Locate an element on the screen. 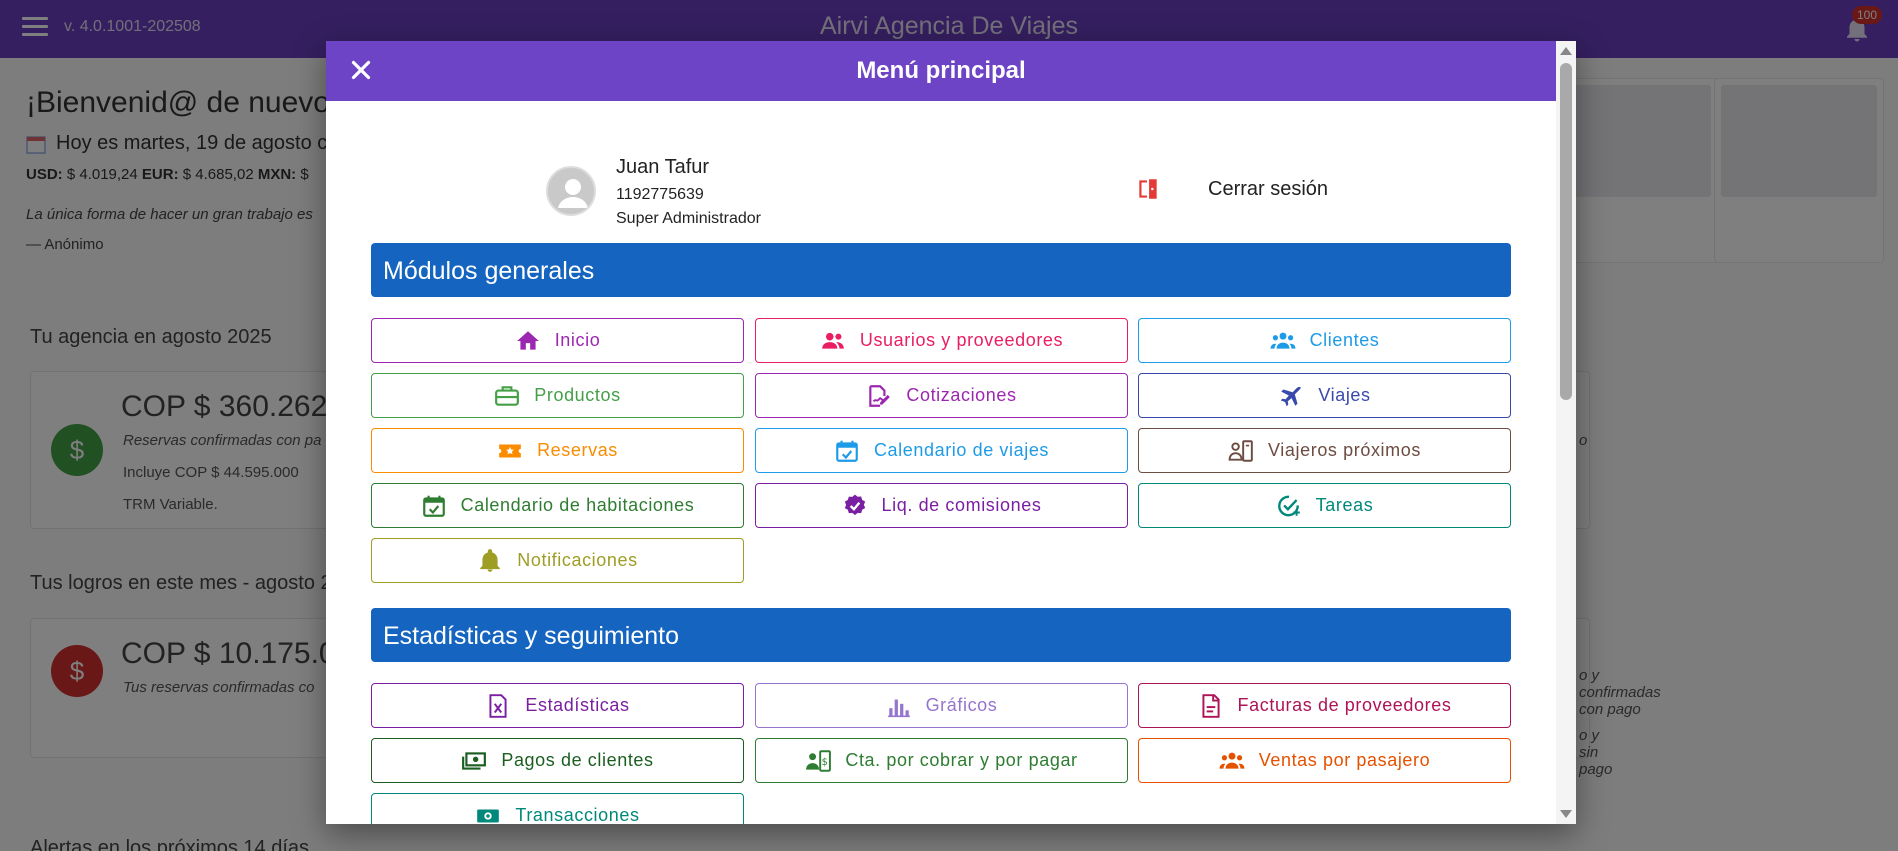 This screenshot has height=851, width=1898. menu-button-inicio: Inicio is located at coordinates (557, 340).